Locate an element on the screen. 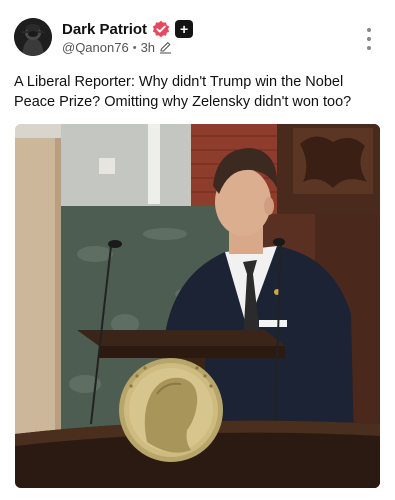 Image resolution: width=395 pixels, height=500 pixels. hooded-figure-avatar-icon is located at coordinates (33, 37).